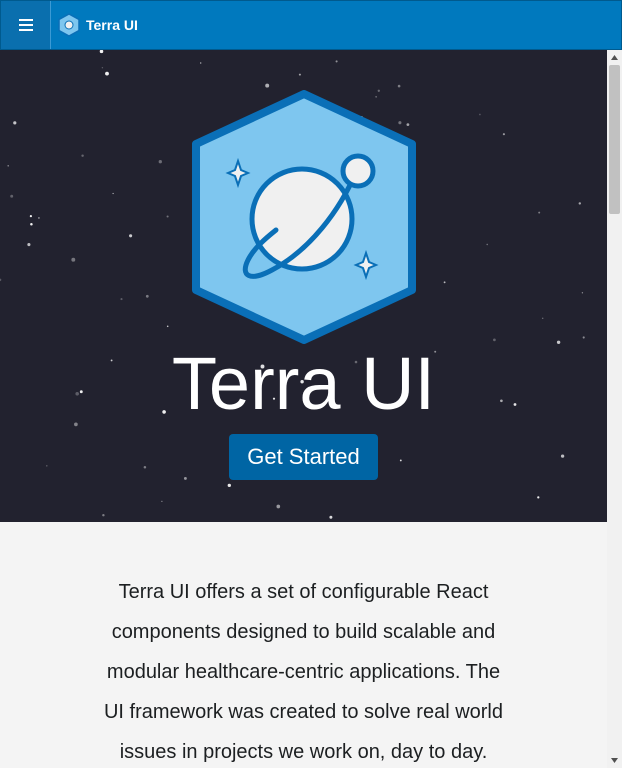 The width and height of the screenshot is (622, 768). What do you see at coordinates (303, 457) in the screenshot?
I see `get-started-button: Get Started` at bounding box center [303, 457].